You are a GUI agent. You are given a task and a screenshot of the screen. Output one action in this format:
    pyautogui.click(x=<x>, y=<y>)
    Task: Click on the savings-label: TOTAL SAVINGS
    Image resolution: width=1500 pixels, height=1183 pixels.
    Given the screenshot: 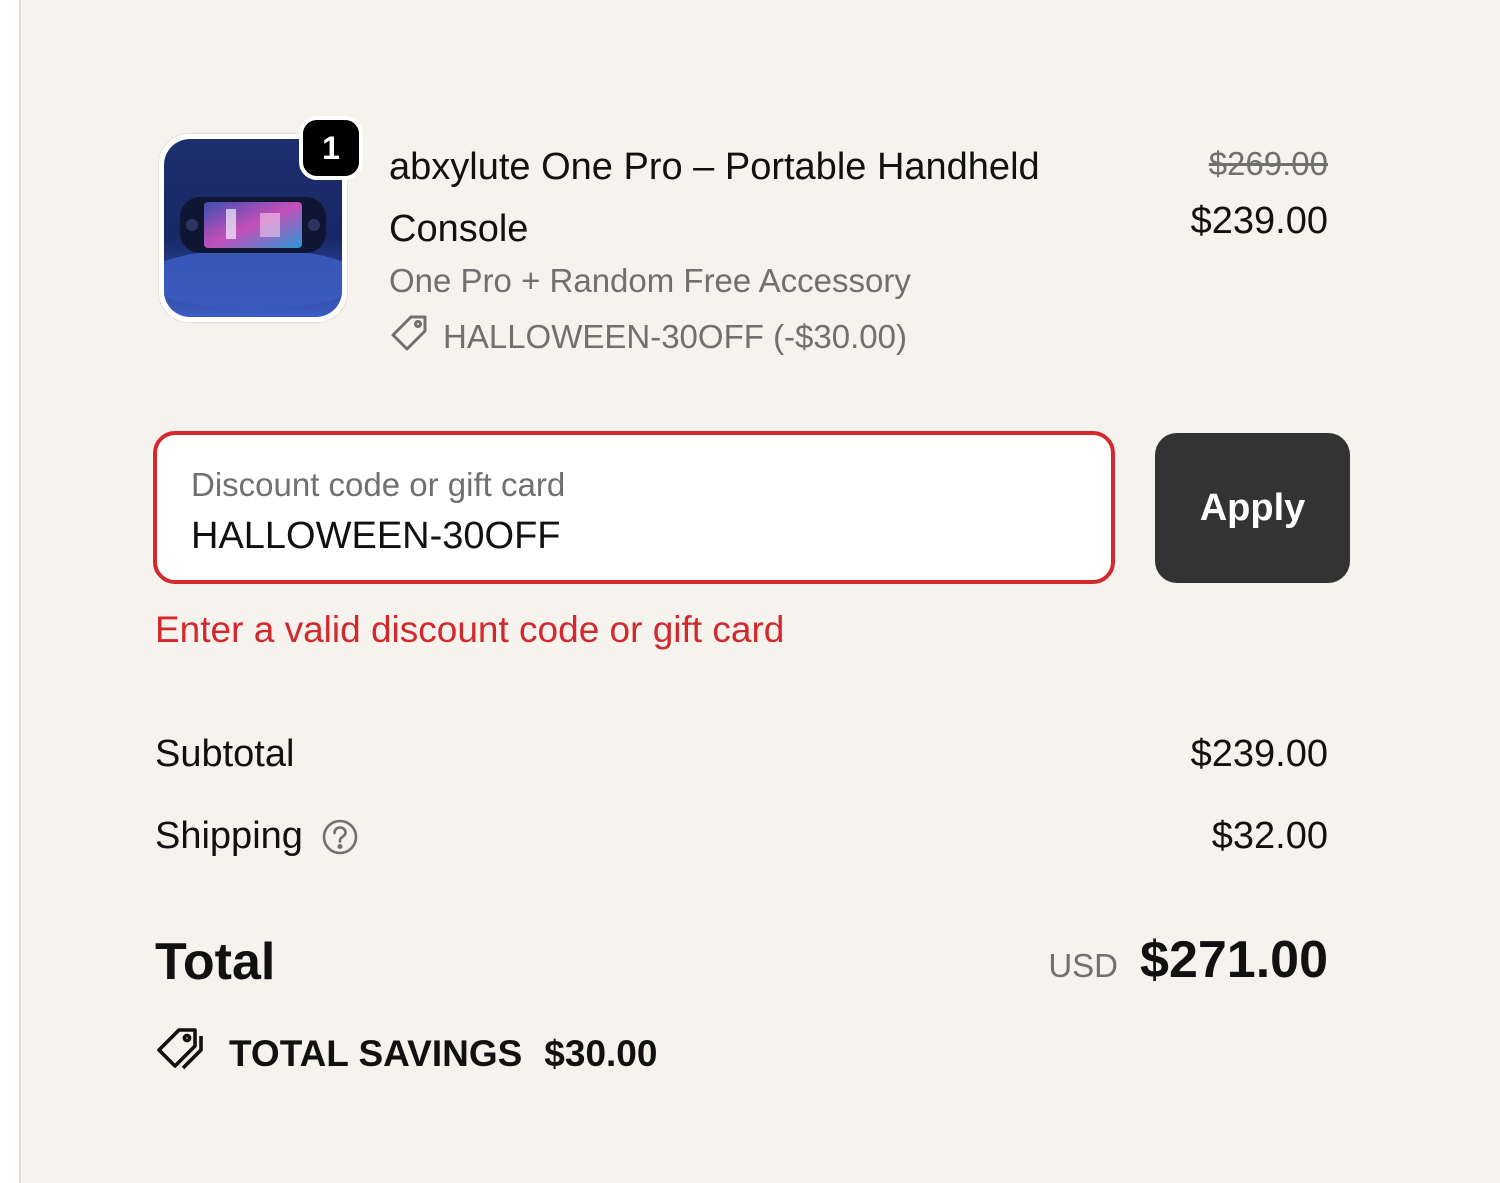 What is the action you would take?
    pyautogui.click(x=376, y=1053)
    